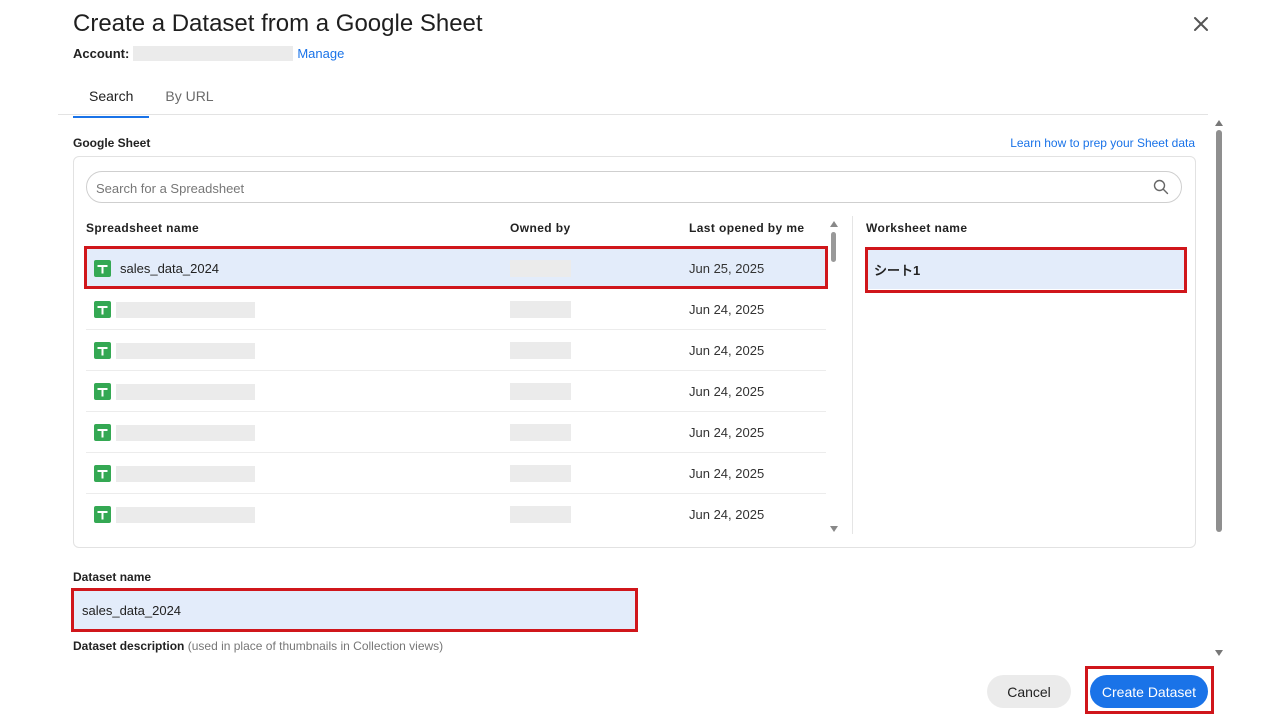  Describe the element at coordinates (101, 53) in the screenshot. I see `account-label: Account:` at that location.